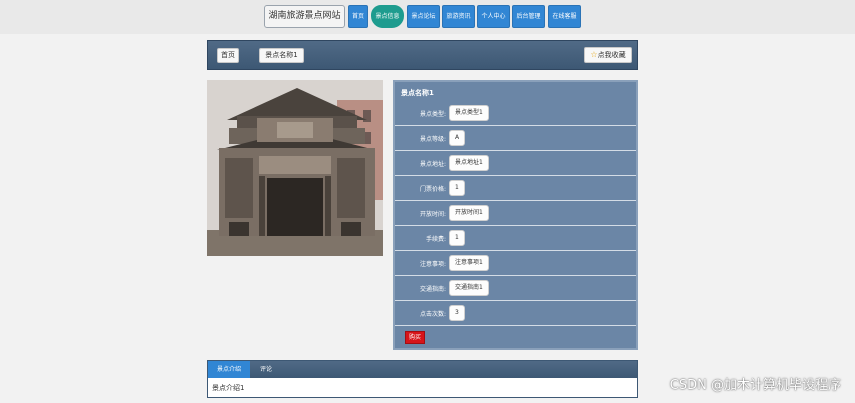  I want to click on detail-row-notes: 注意事项: 注意事项1, so click(515, 263).